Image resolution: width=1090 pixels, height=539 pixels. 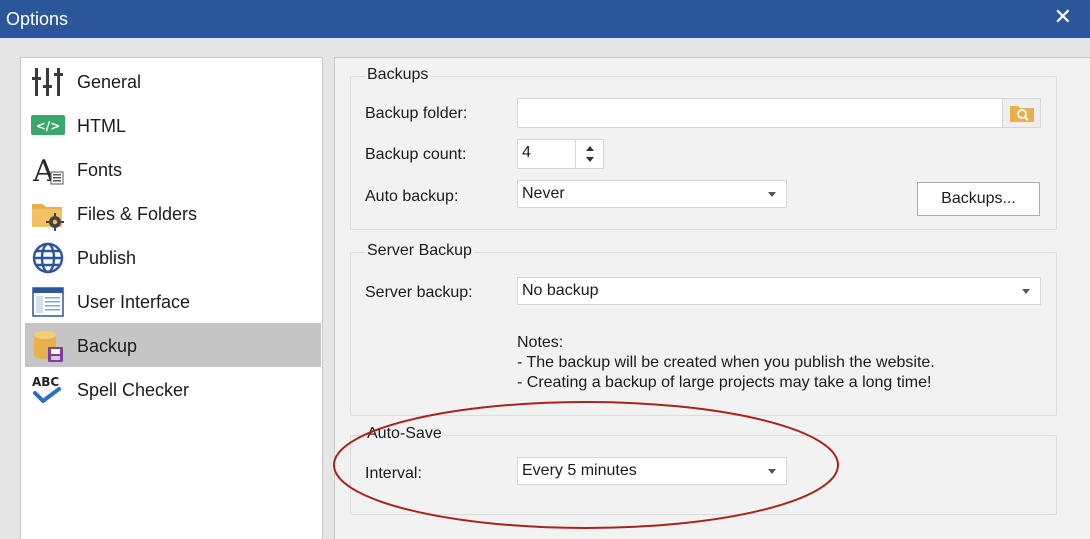 I want to click on sidebar-item-fonts: A Fonts, so click(x=173, y=169).